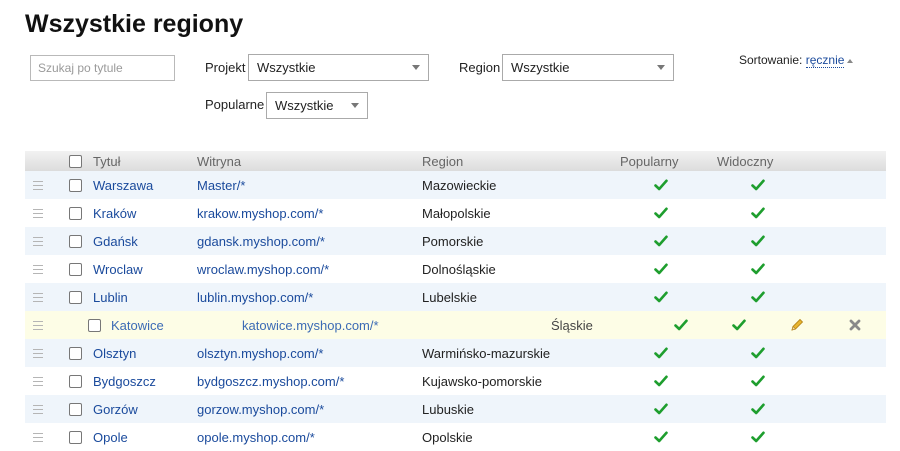 The width and height of the screenshot is (900, 451). I want to click on row-region: Kujawsko-pomorskie, so click(482, 381).